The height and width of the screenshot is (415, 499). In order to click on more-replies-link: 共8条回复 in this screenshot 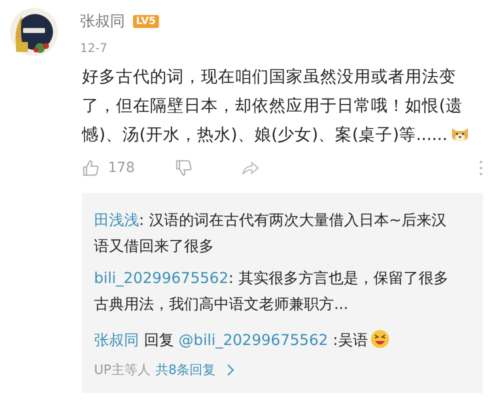, I will do `click(185, 370)`.